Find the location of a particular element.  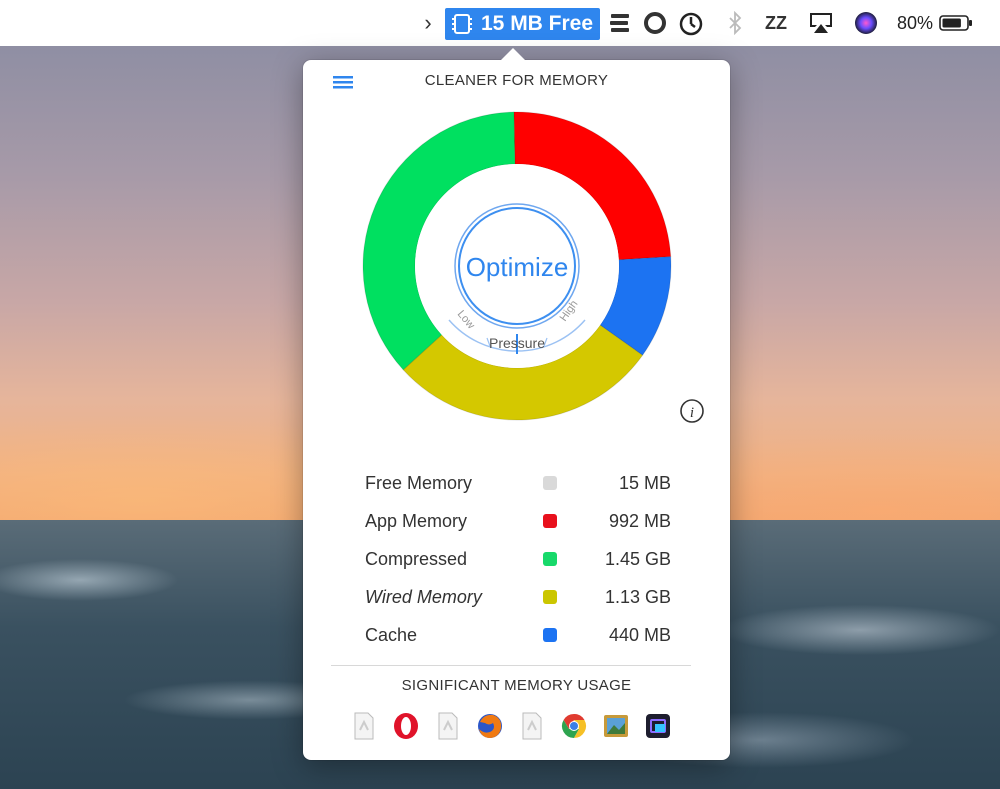

legend-label: App Memory is located at coordinates (416, 520).